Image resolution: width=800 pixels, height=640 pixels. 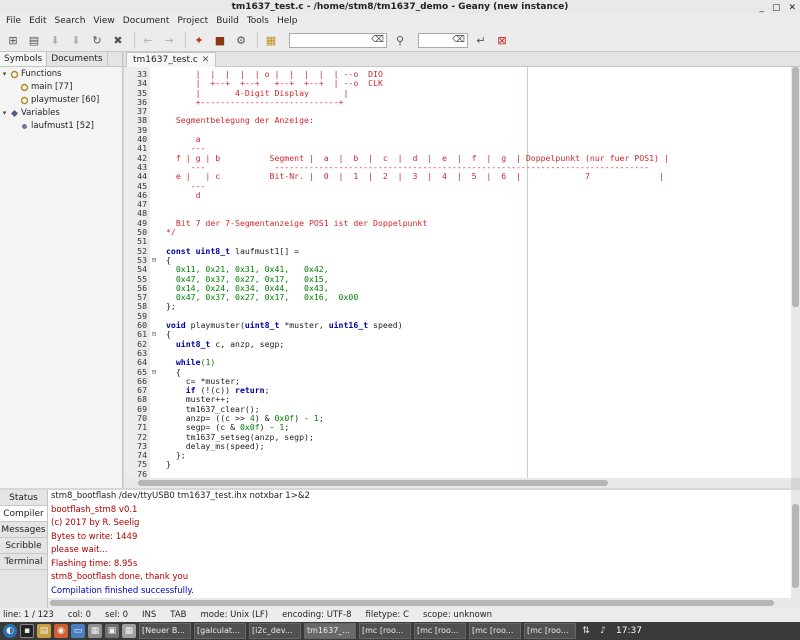 I want to click on app-icon: ▣, so click(x=112, y=631).